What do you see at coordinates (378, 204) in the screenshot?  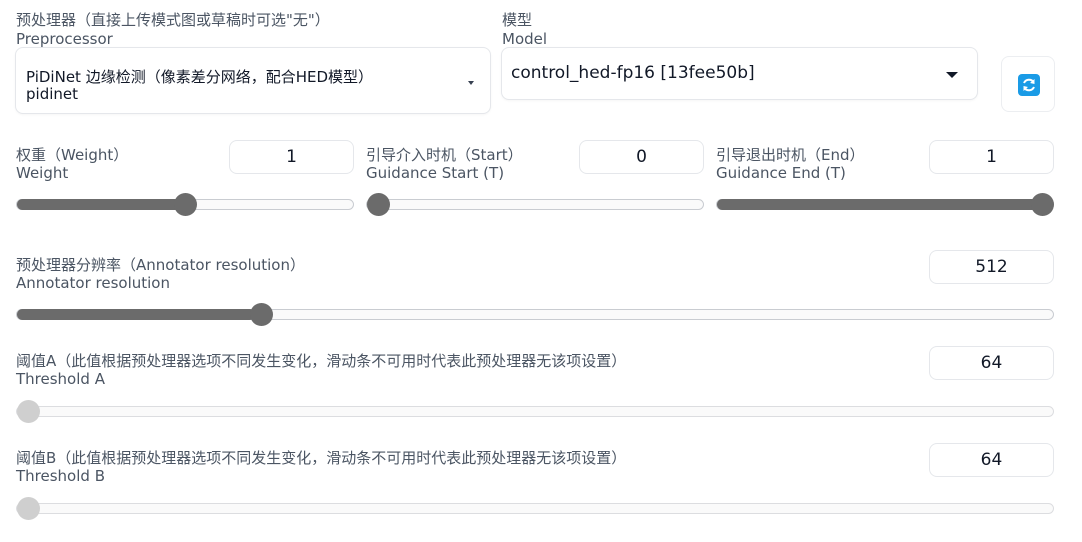 I see `guidance-start-slider-thumb` at bounding box center [378, 204].